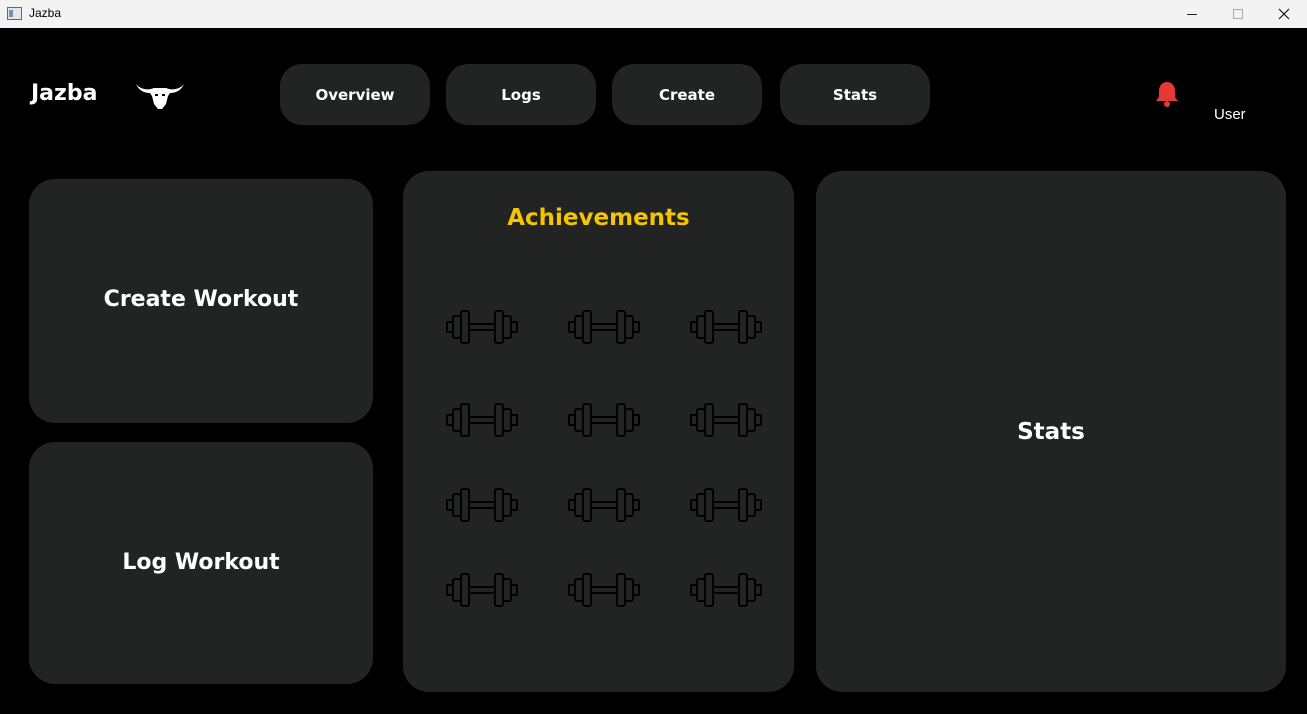 The height and width of the screenshot is (714, 1307). What do you see at coordinates (64, 93) in the screenshot?
I see `brand-name: Jazba` at bounding box center [64, 93].